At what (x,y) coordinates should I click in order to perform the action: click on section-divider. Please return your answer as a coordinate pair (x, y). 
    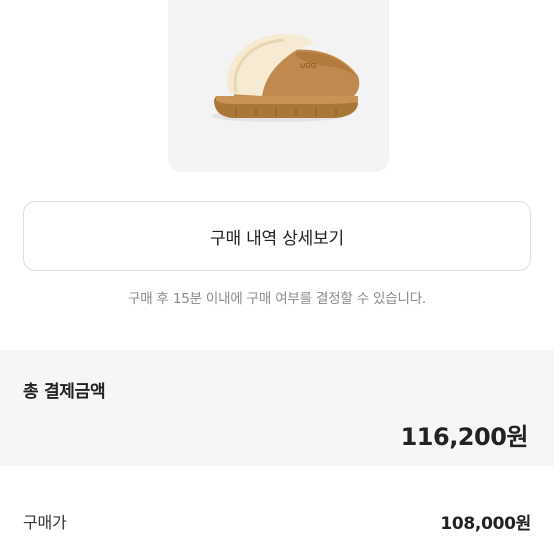
    Looking at the image, I should click on (277, 472).